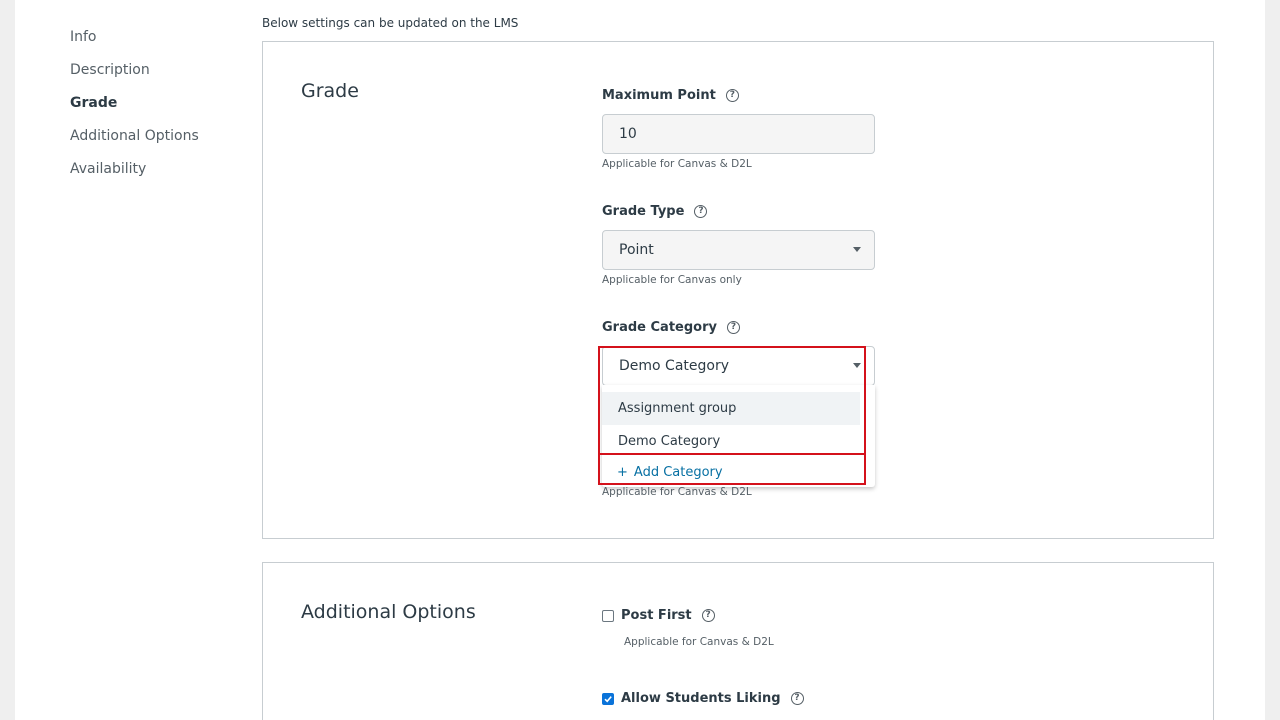  I want to click on allow-students-liking-checkbox, so click(608, 698).